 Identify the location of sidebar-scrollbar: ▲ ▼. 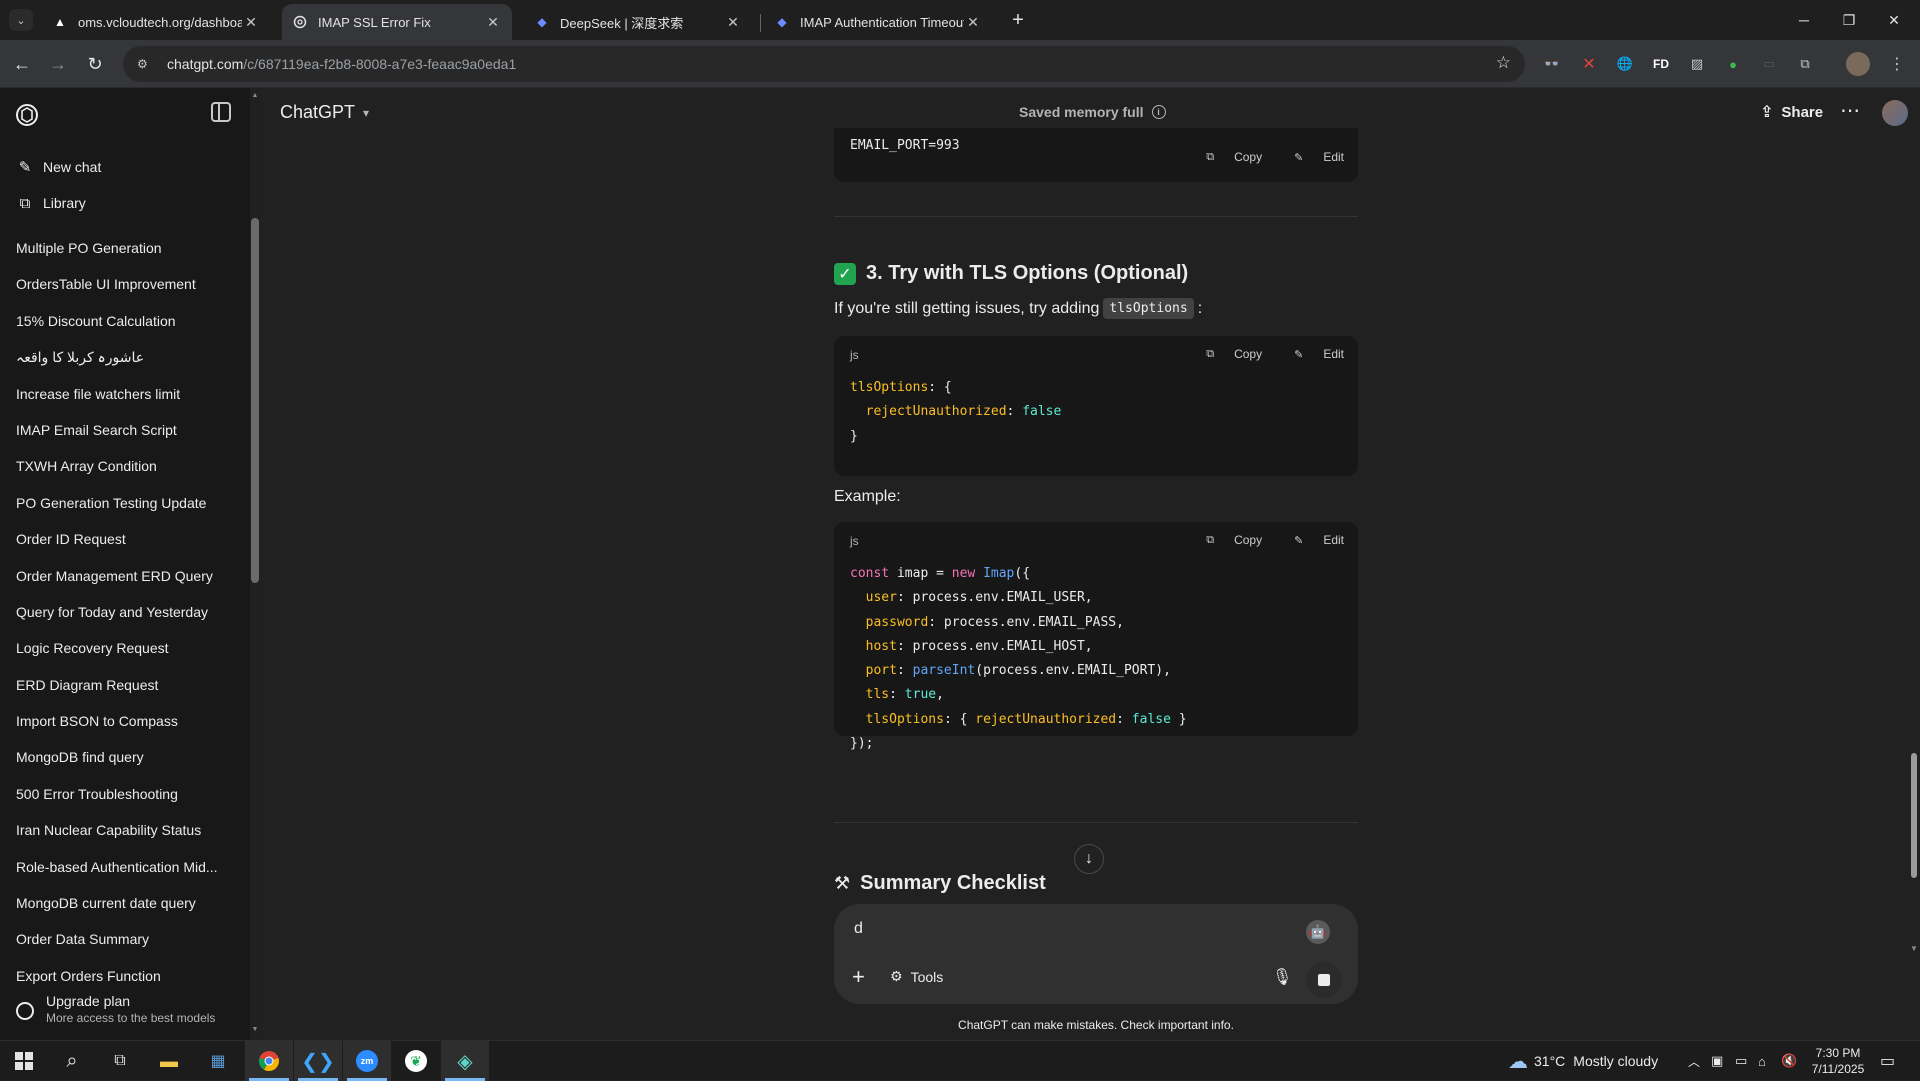
(255, 564).